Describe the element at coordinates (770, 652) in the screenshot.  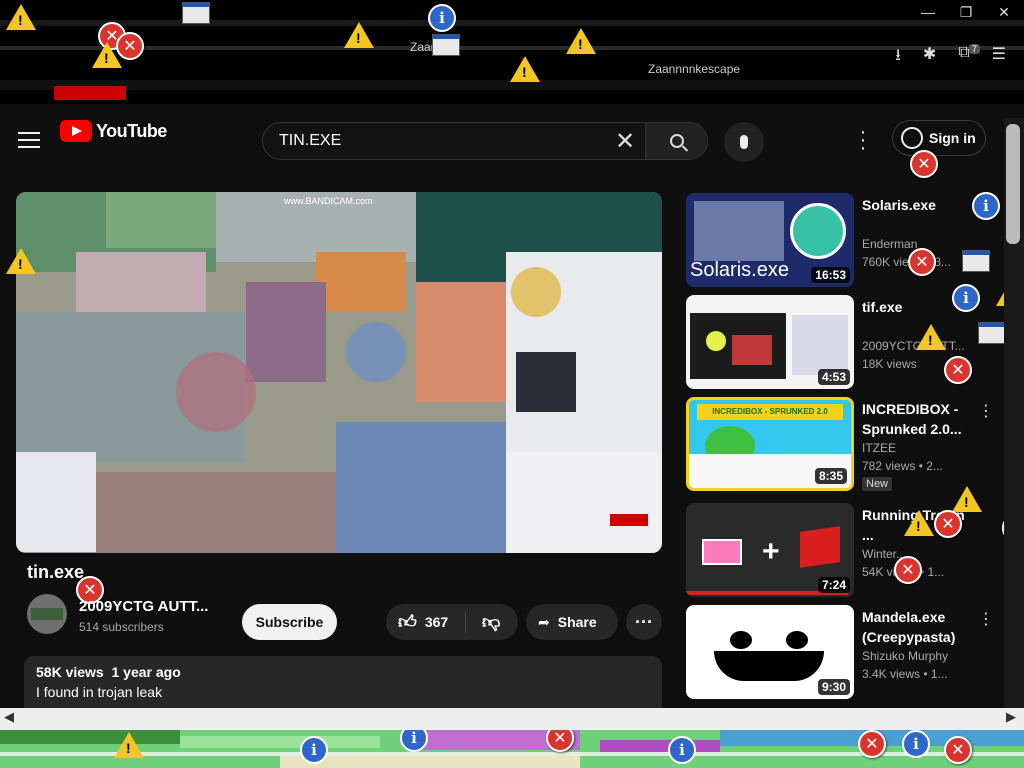
I see `recommendation-thumbnail: 9:30` at that location.